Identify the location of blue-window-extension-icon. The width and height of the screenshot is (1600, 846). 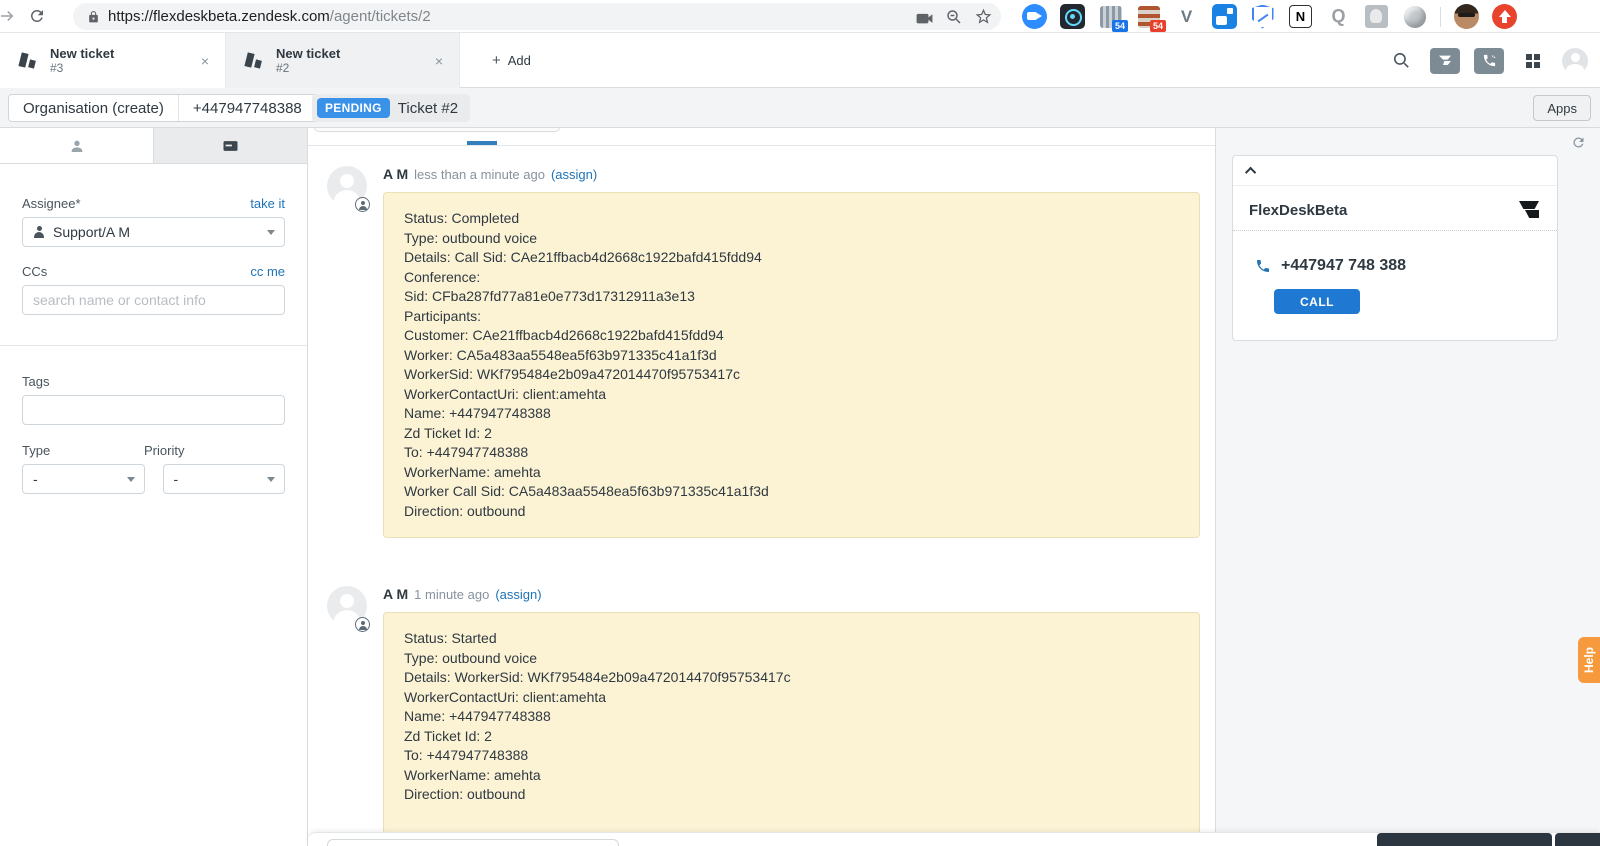
(1224, 16).